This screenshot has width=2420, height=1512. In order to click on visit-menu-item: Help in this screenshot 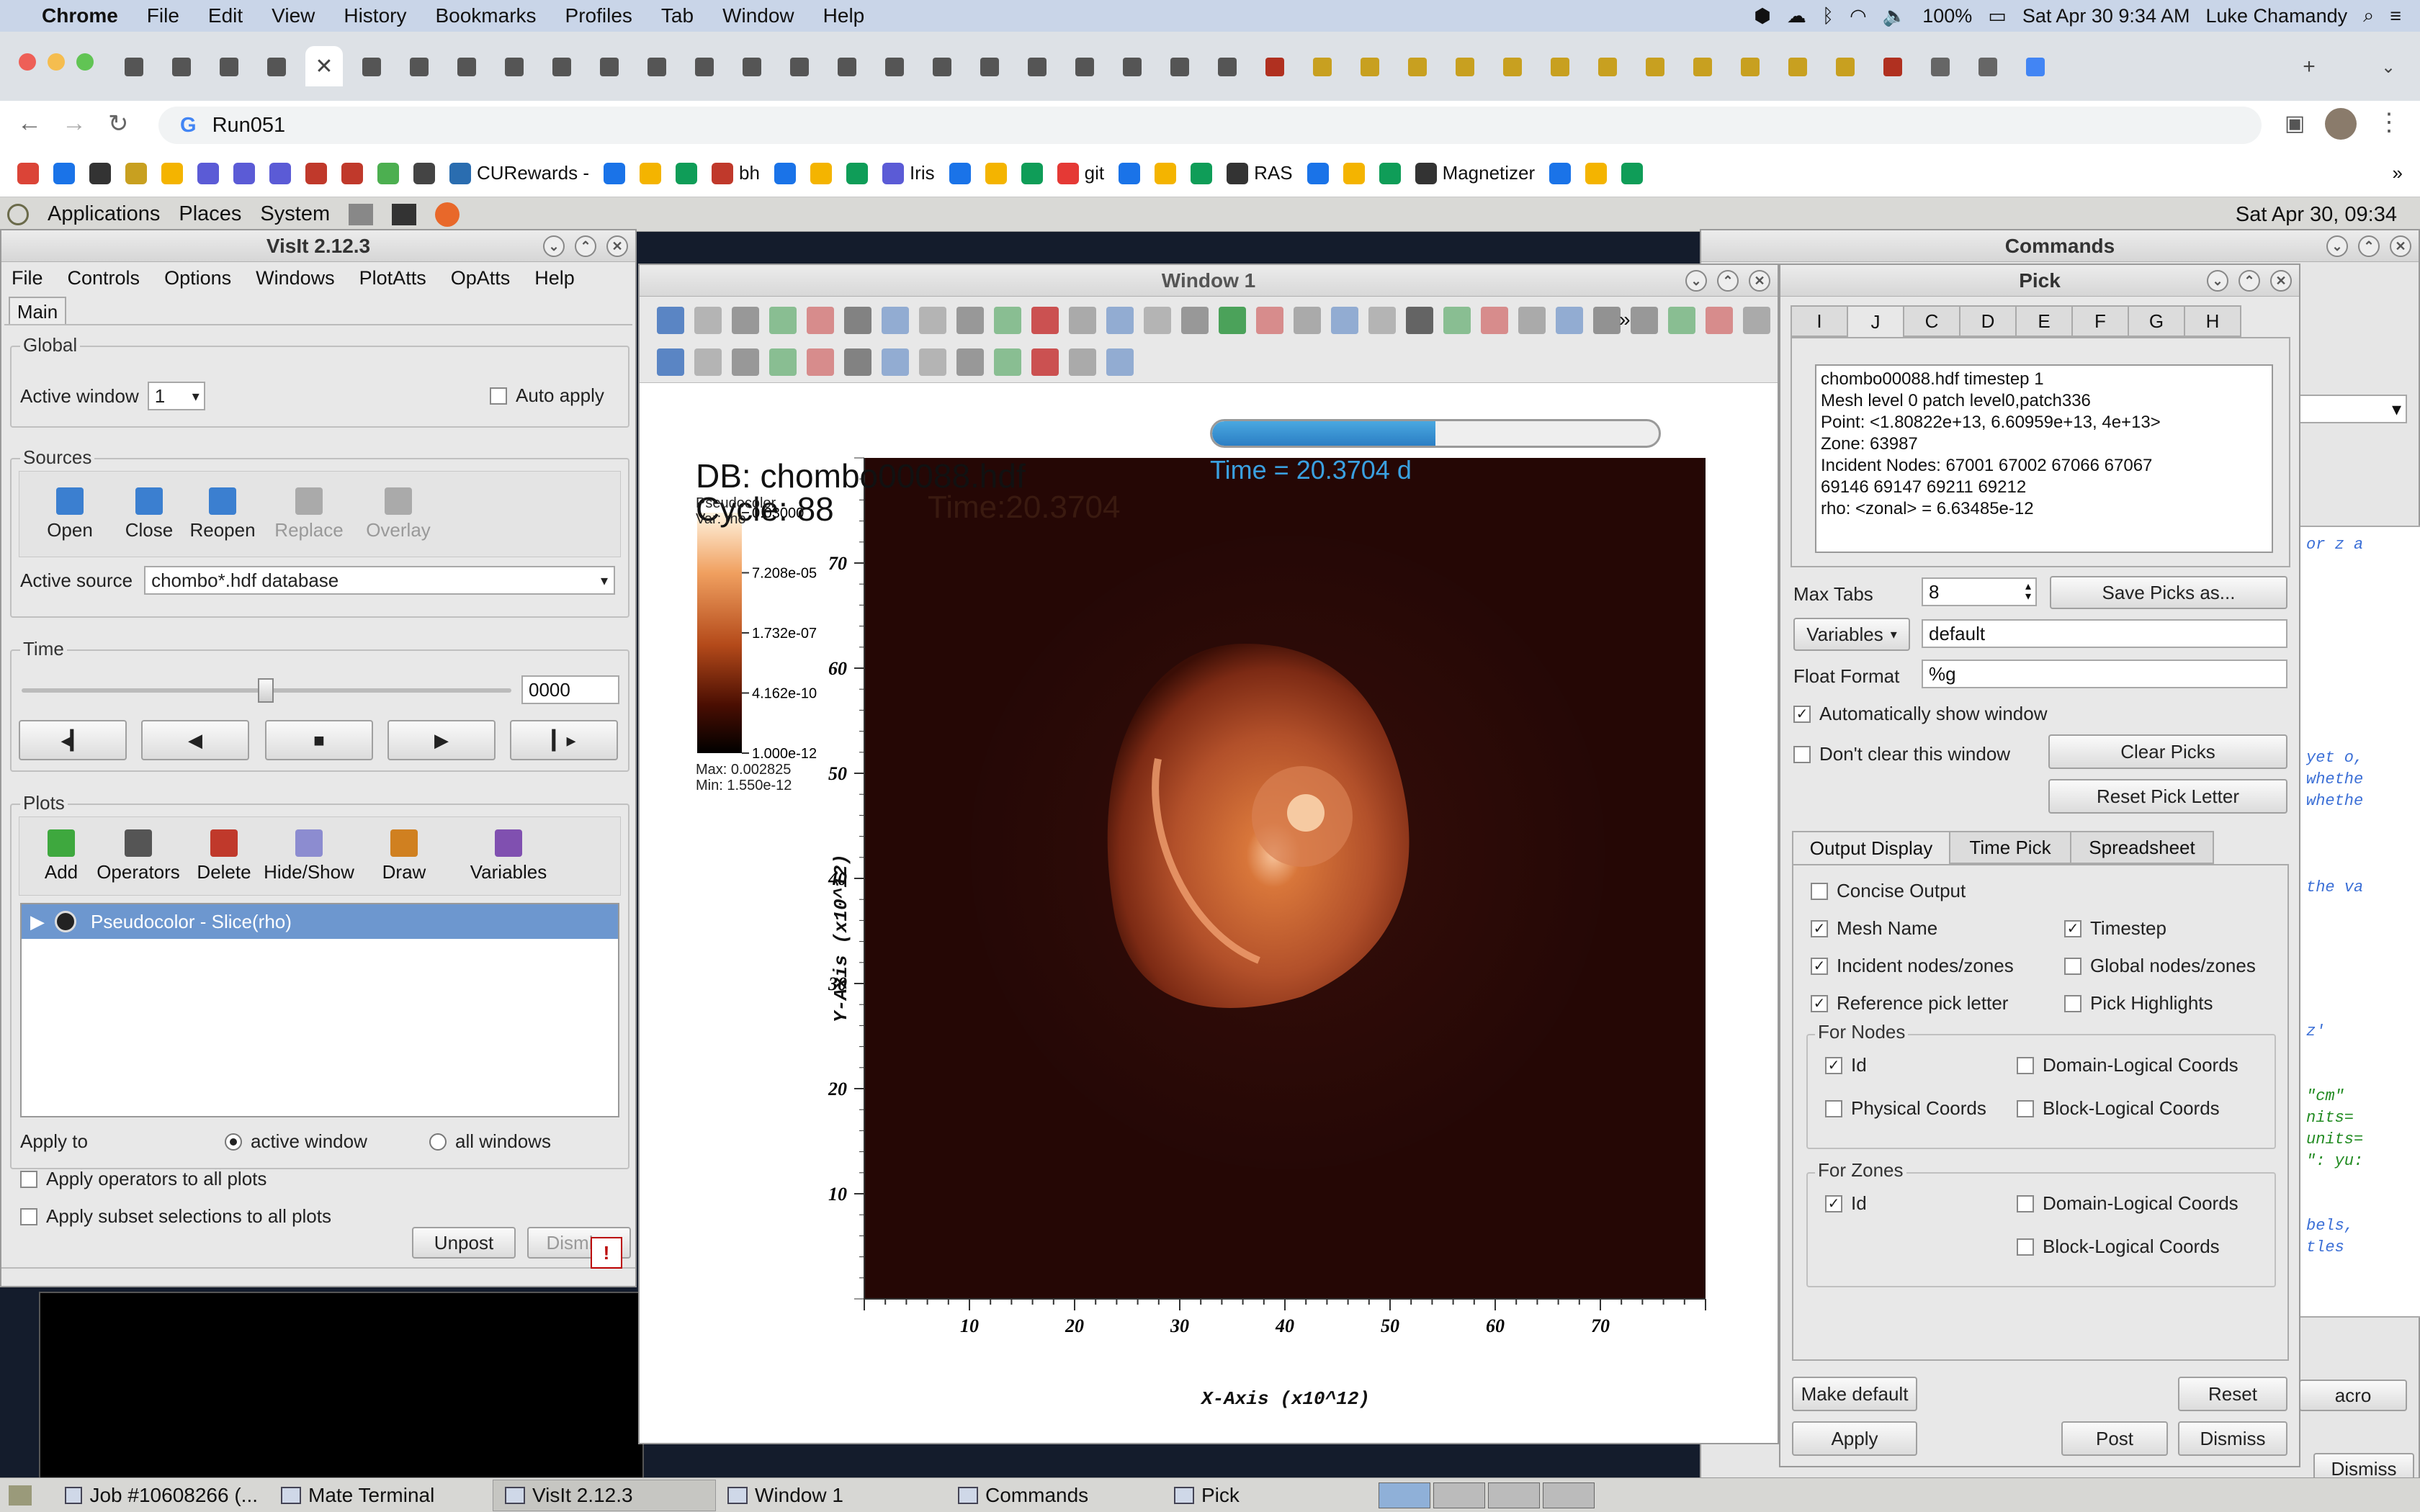, I will do `click(554, 278)`.